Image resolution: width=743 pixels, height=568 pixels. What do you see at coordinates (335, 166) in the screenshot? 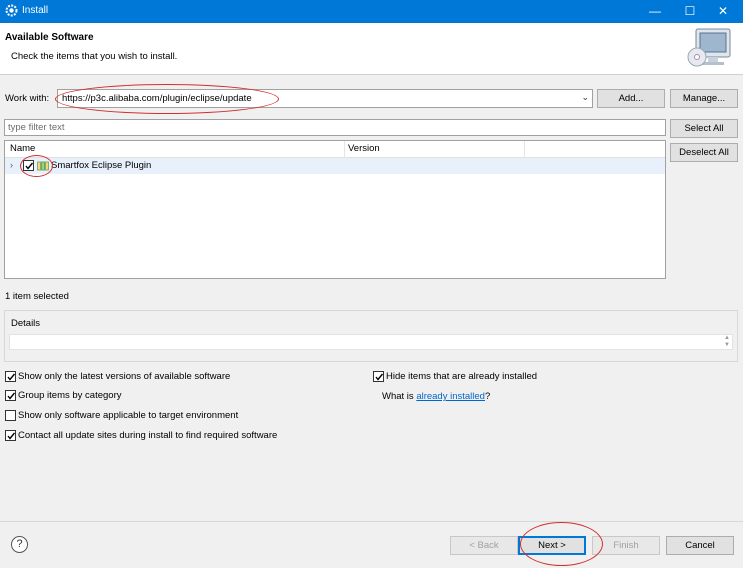
I see `table-row: › Smartfox Eclipse Plugin` at bounding box center [335, 166].